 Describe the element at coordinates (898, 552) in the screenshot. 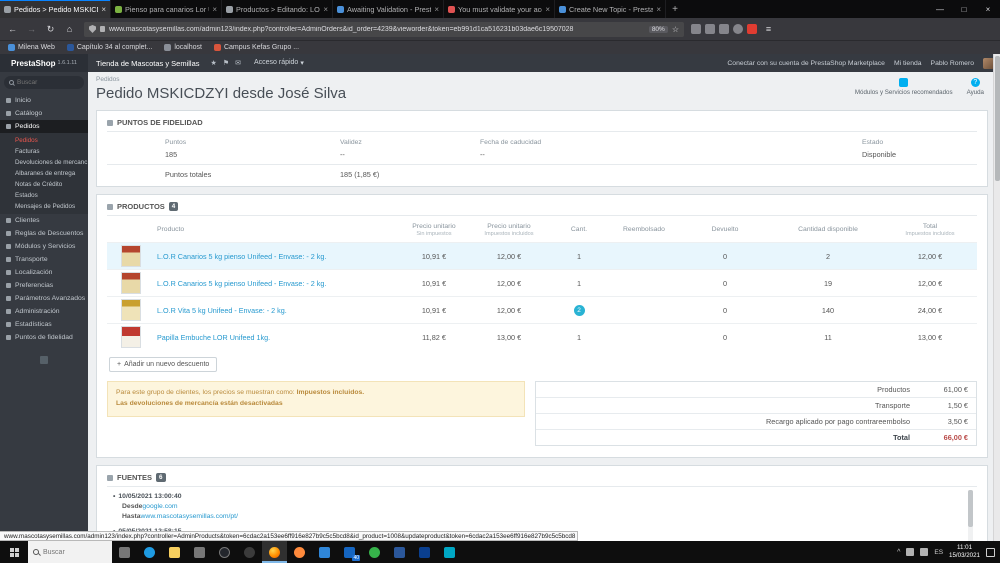

I see `tray-chevron-icon: ^` at that location.